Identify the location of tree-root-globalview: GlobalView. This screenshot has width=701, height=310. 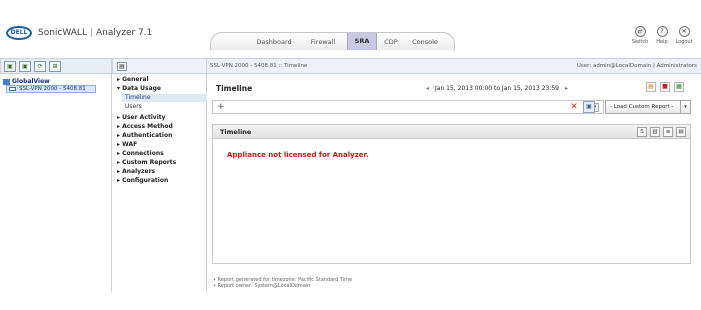
(26, 81).